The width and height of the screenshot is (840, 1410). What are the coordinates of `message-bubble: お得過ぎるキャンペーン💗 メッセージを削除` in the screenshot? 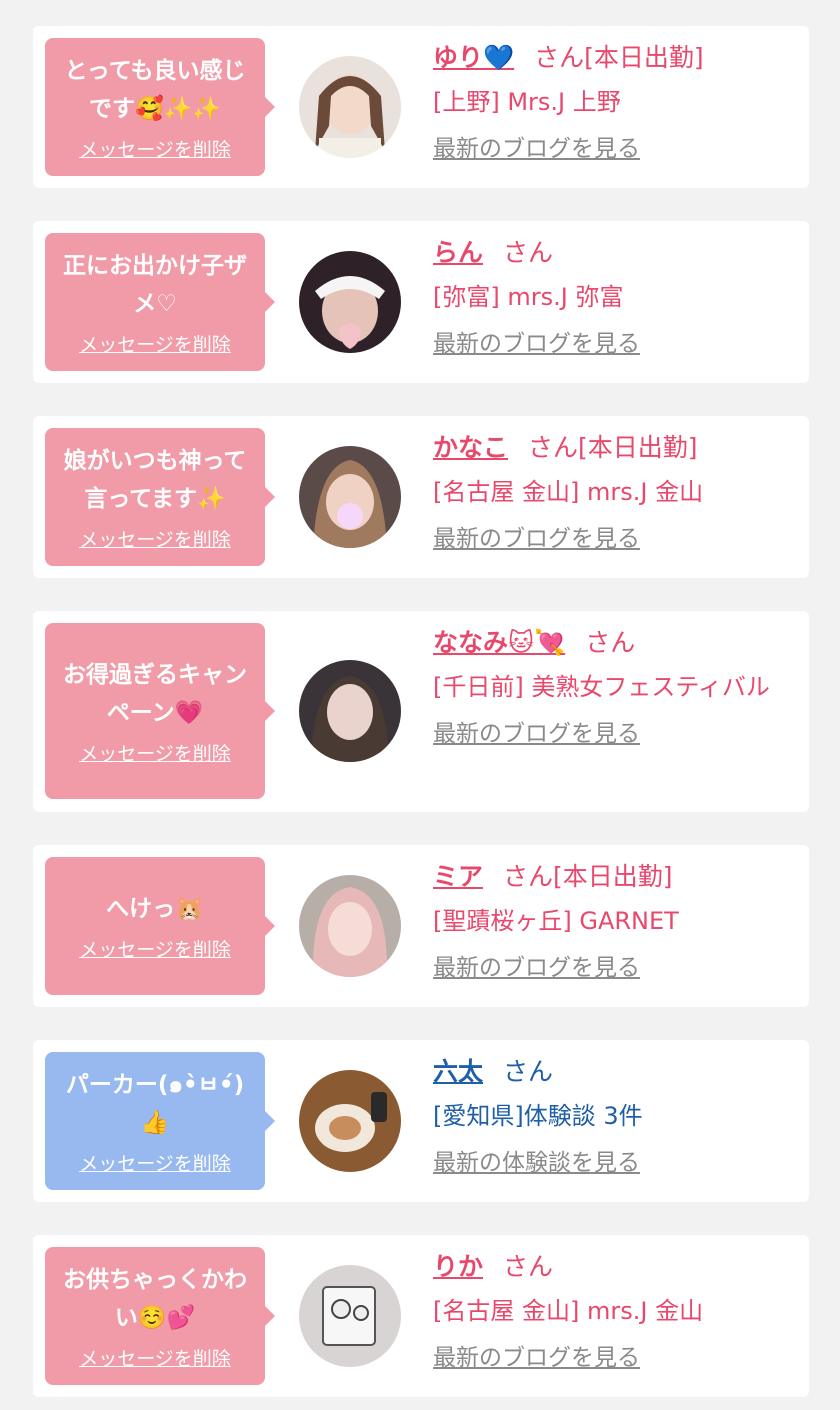 It's located at (160, 711).